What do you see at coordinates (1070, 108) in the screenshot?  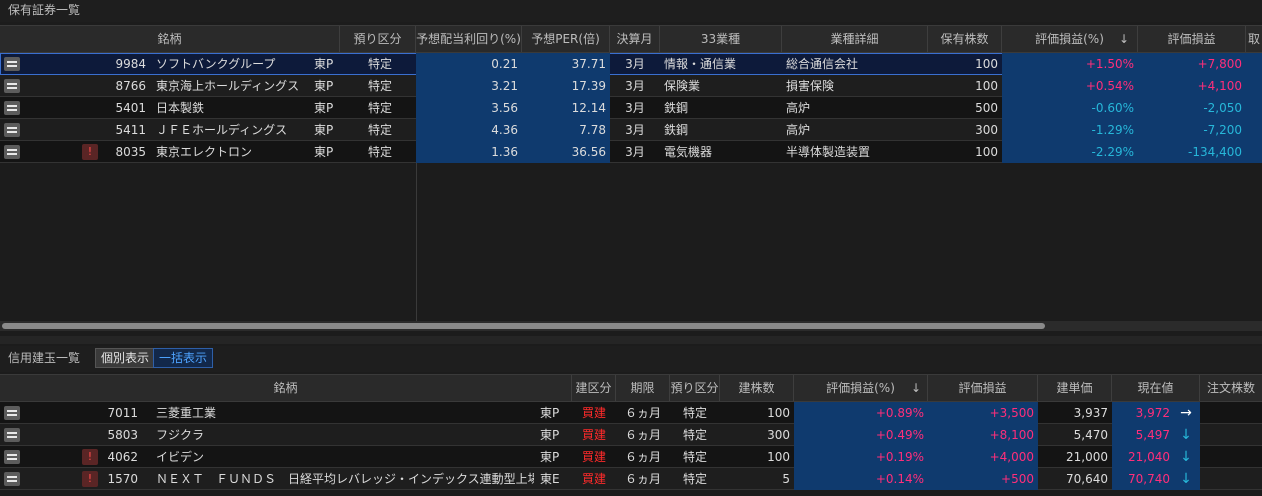 I see `pl-percent: -0.60%` at bounding box center [1070, 108].